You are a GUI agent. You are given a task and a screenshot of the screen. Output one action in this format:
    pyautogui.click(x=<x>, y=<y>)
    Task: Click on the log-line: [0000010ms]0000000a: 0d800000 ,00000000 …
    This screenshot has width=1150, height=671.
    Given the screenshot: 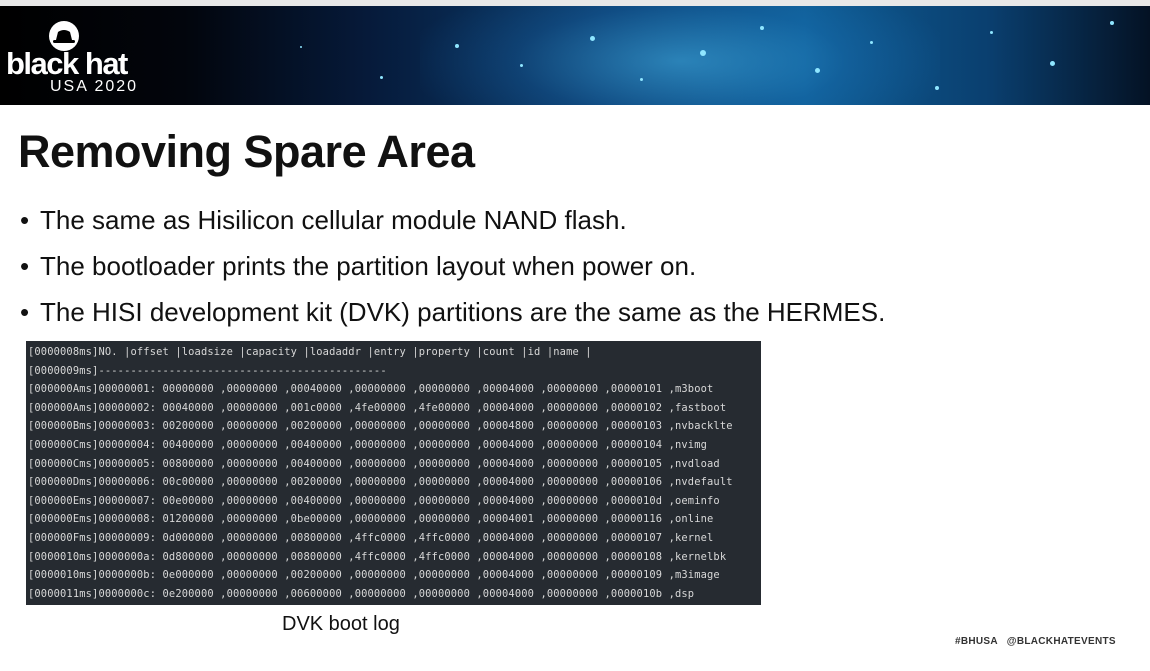 What is the action you would take?
    pyautogui.click(x=377, y=556)
    